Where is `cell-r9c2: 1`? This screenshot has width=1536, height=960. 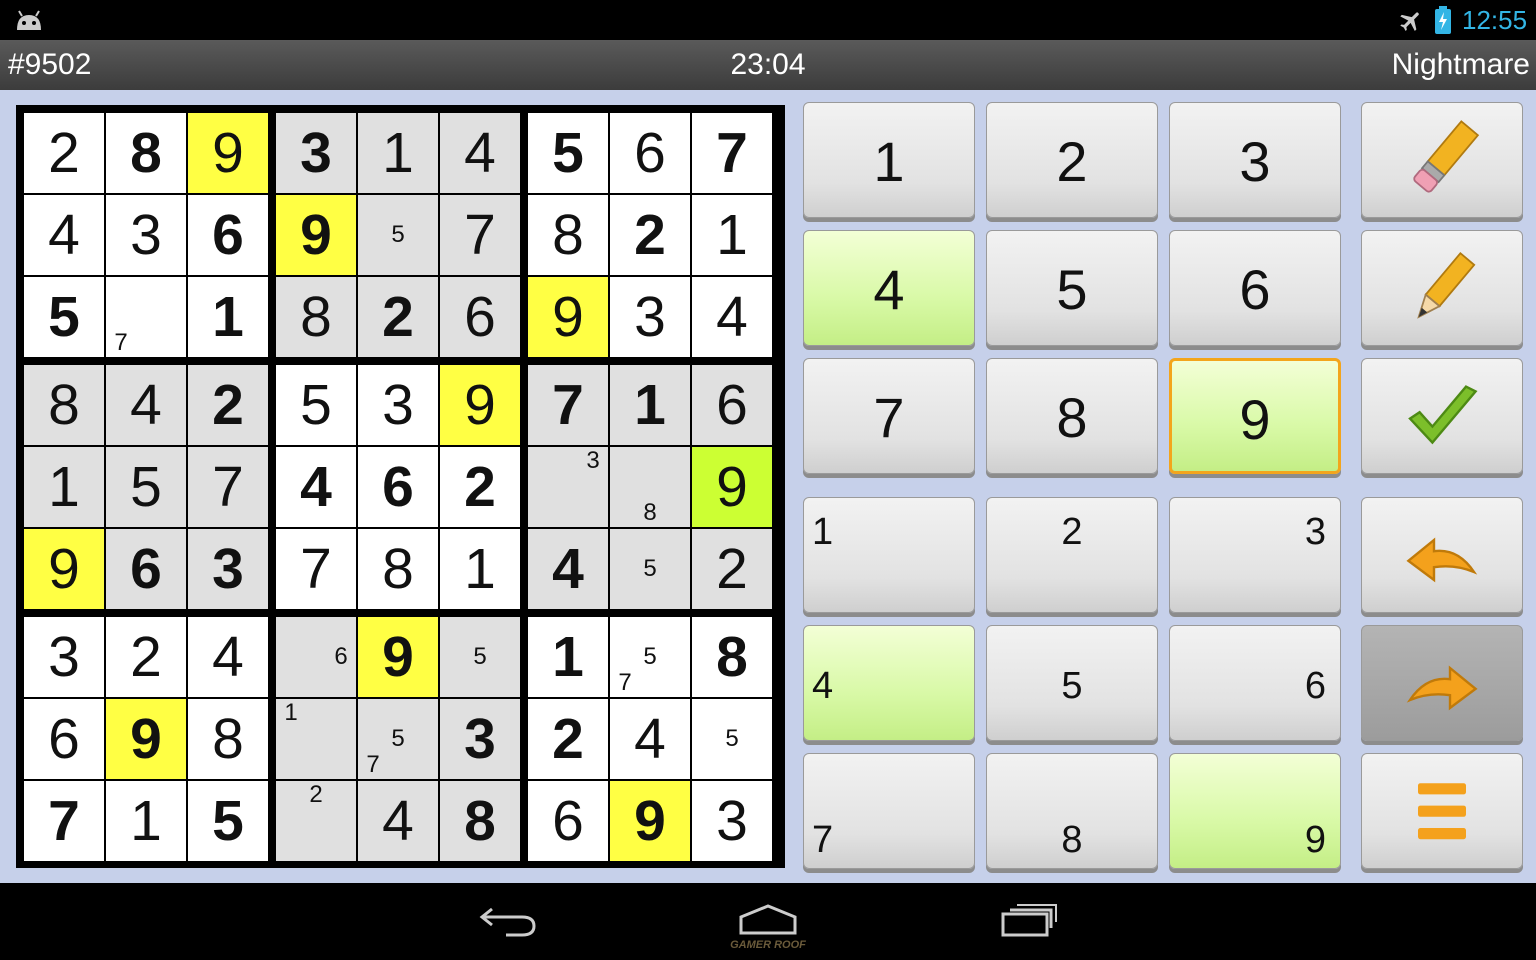
cell-r9c2: 1 is located at coordinates (146, 821).